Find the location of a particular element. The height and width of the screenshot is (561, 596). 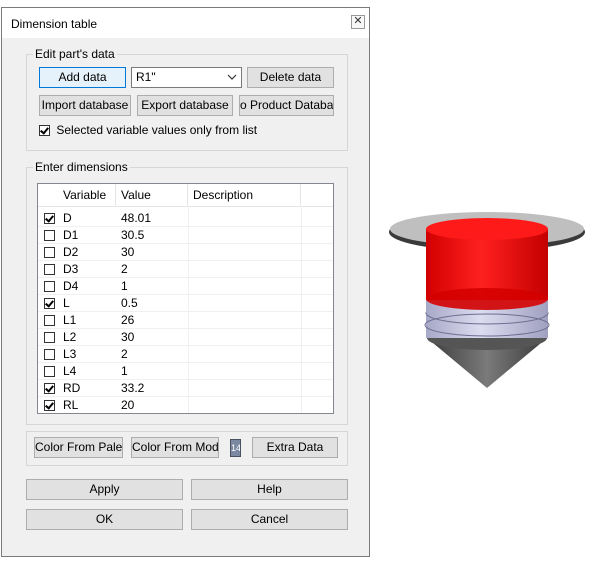

list-header: Variable Value Description is located at coordinates (185, 195).